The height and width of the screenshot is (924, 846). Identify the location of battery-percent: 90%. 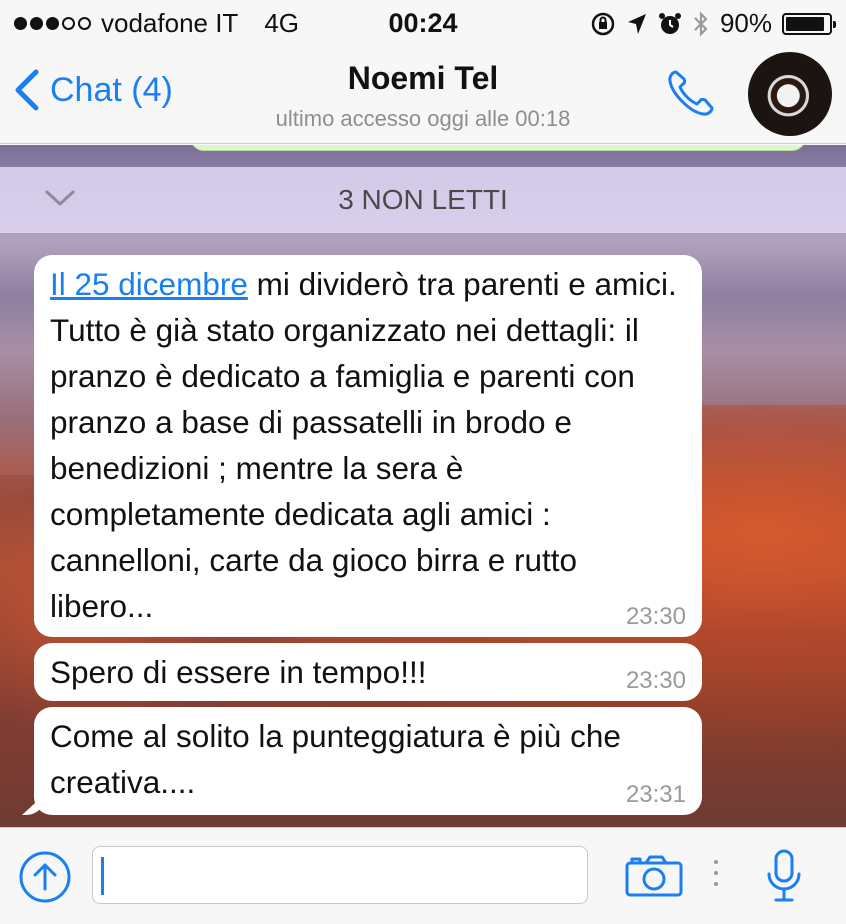
(745, 23).